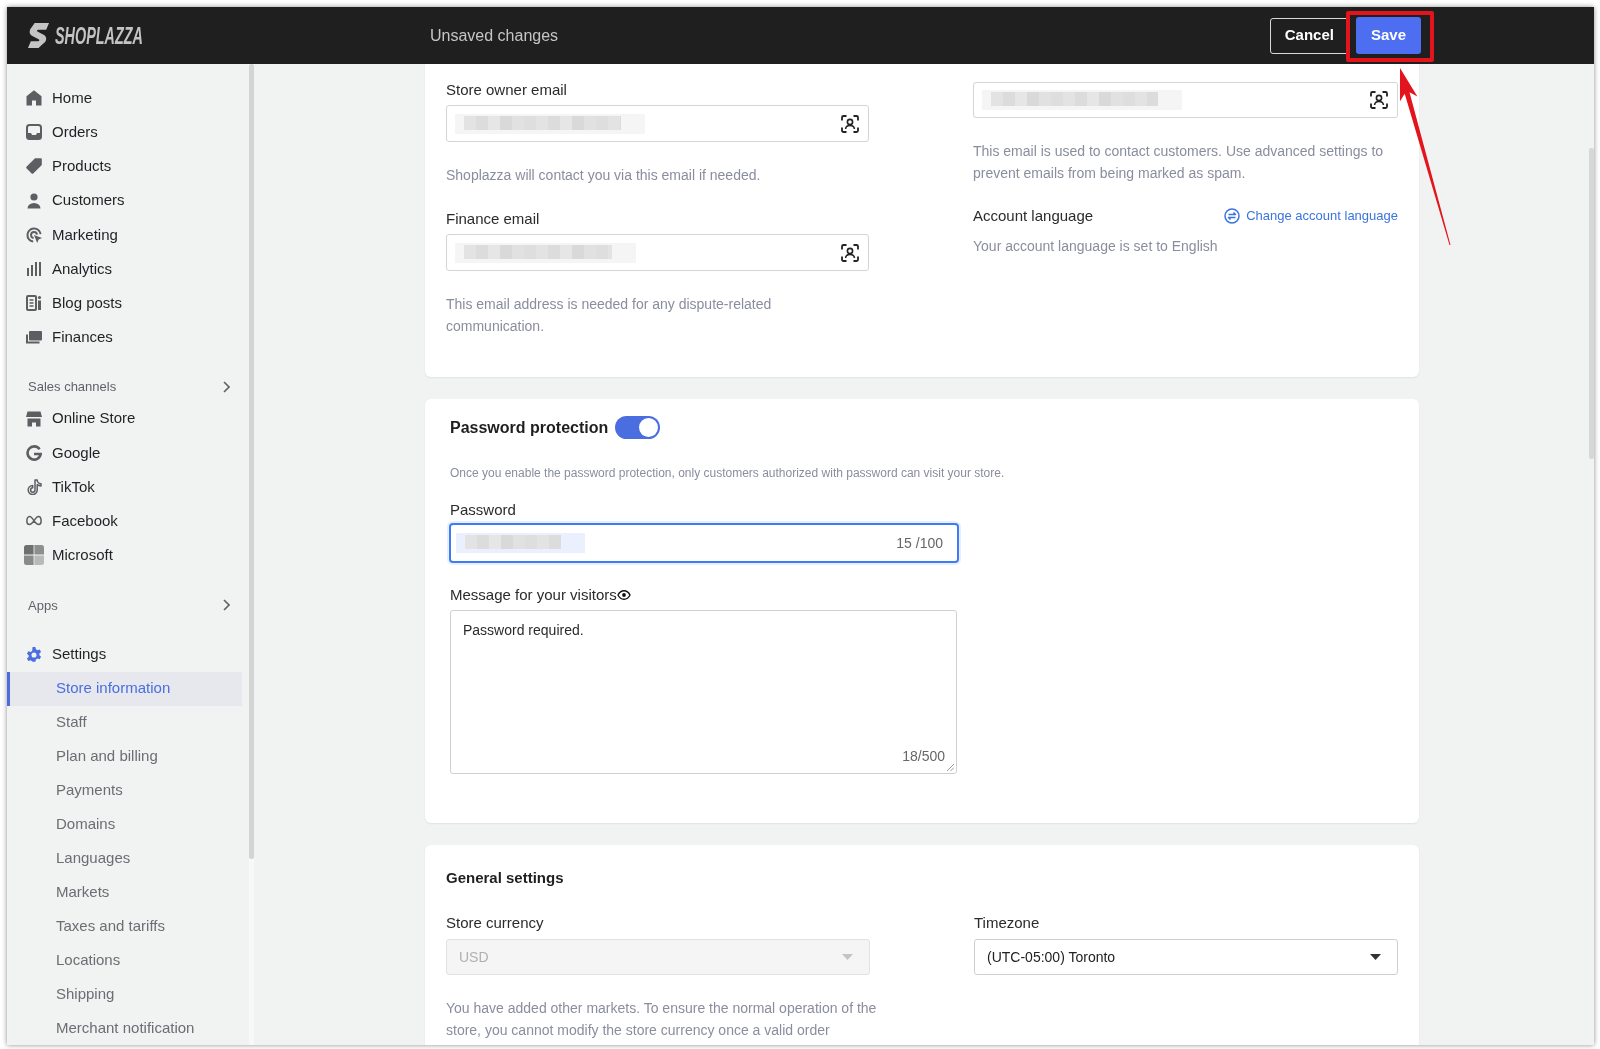 This screenshot has height=1049, width=1600. I want to click on secondary-button: Cancel, so click(1309, 35).